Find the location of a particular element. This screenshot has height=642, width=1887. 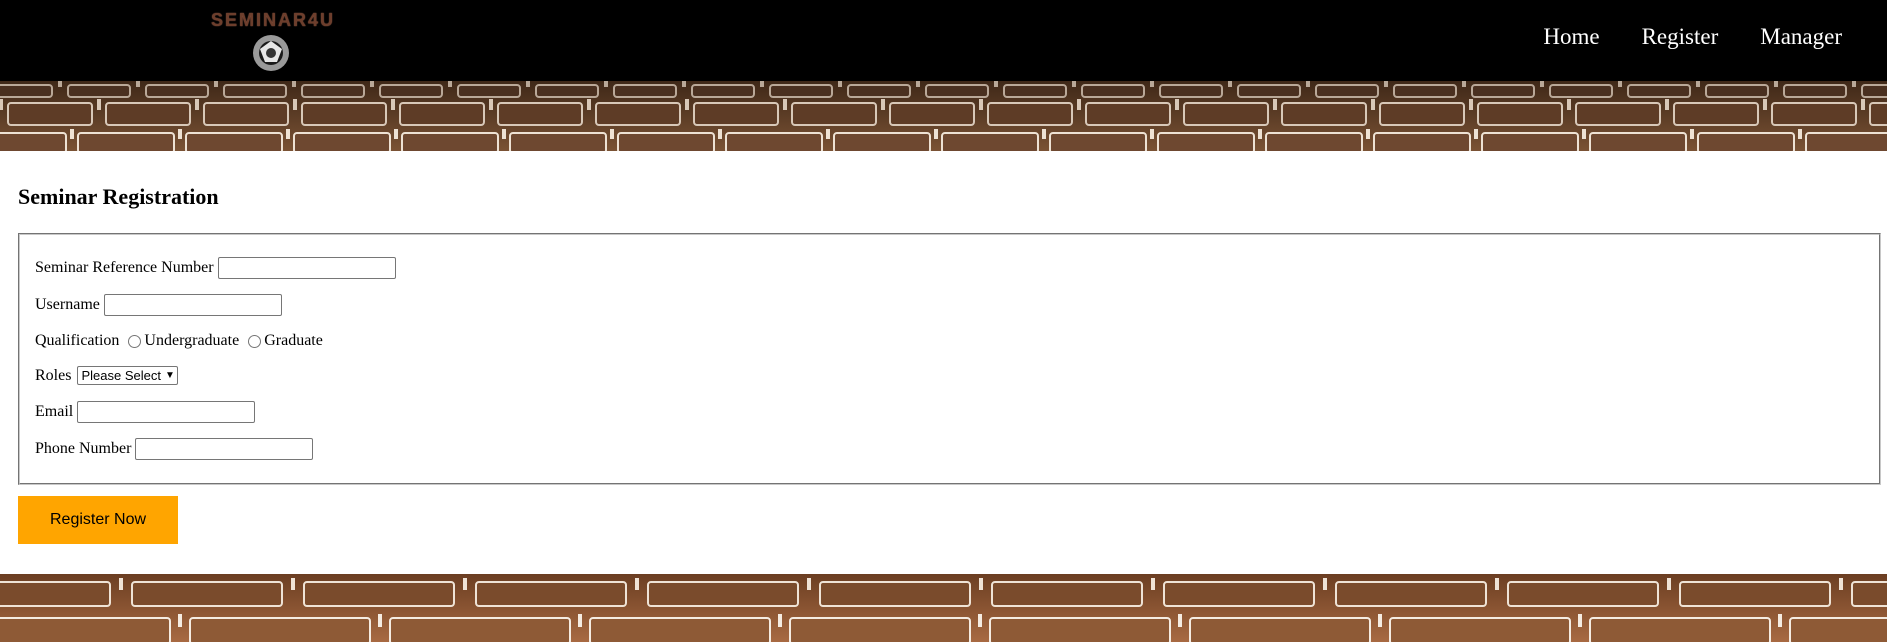

top-header: SEMINAR4U Home Register Manager is located at coordinates (943, 40).